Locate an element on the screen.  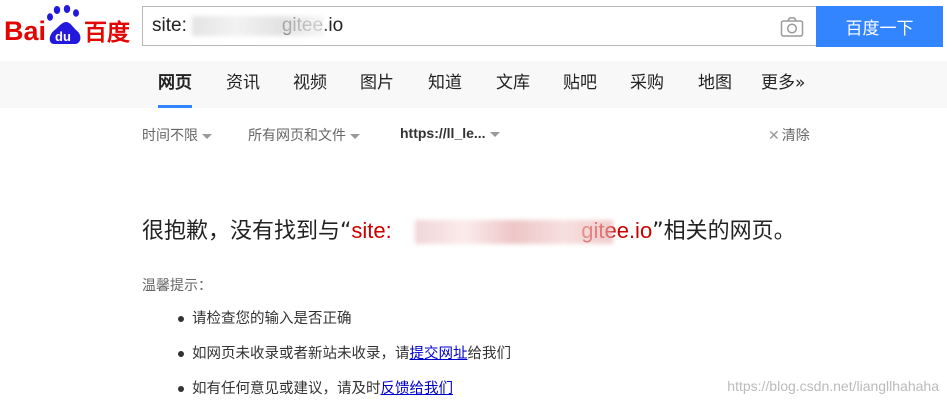
tab-more: 更多» is located at coordinates (783, 83).